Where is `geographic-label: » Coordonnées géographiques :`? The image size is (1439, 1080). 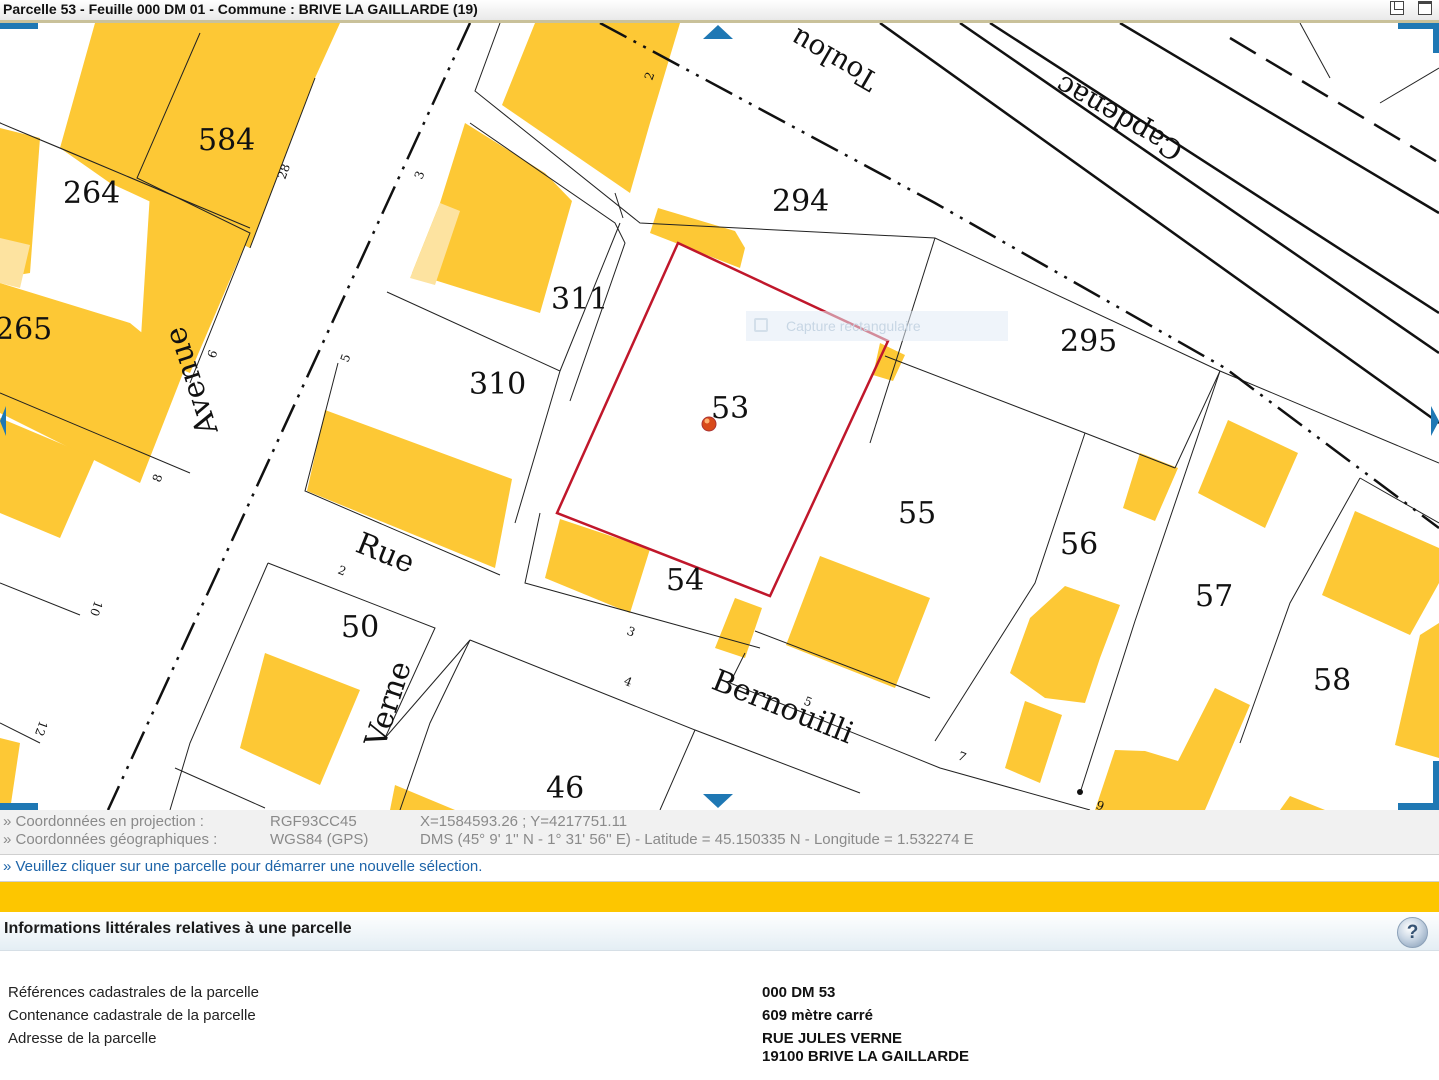 geographic-label: » Coordonnées géographiques : is located at coordinates (110, 839).